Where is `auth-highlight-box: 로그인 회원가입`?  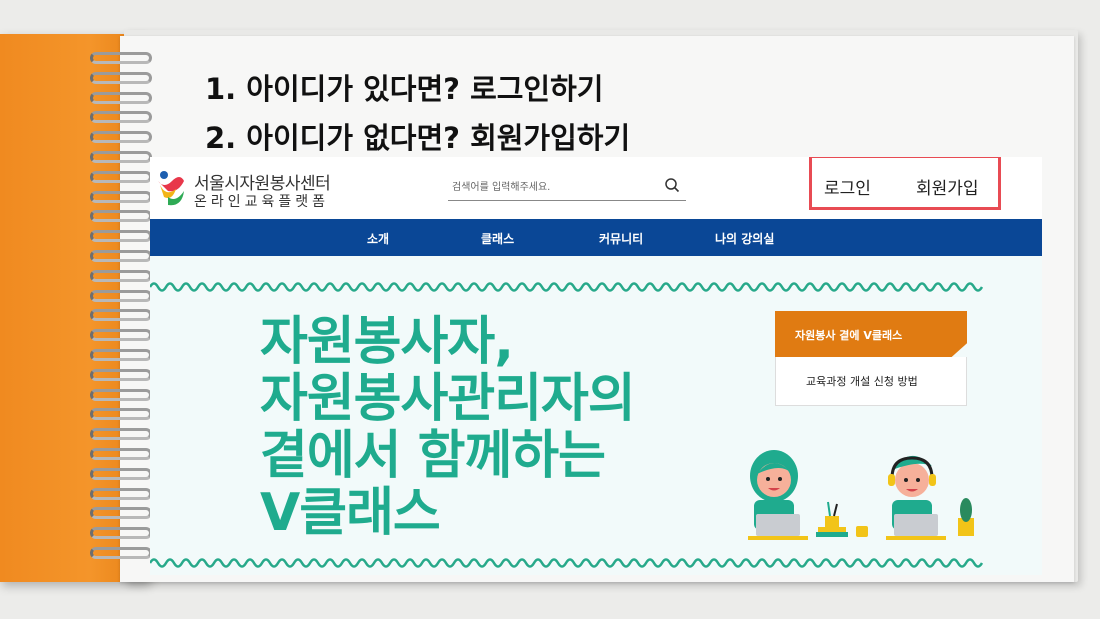
auth-highlight-box: 로그인 회원가입 is located at coordinates (905, 183).